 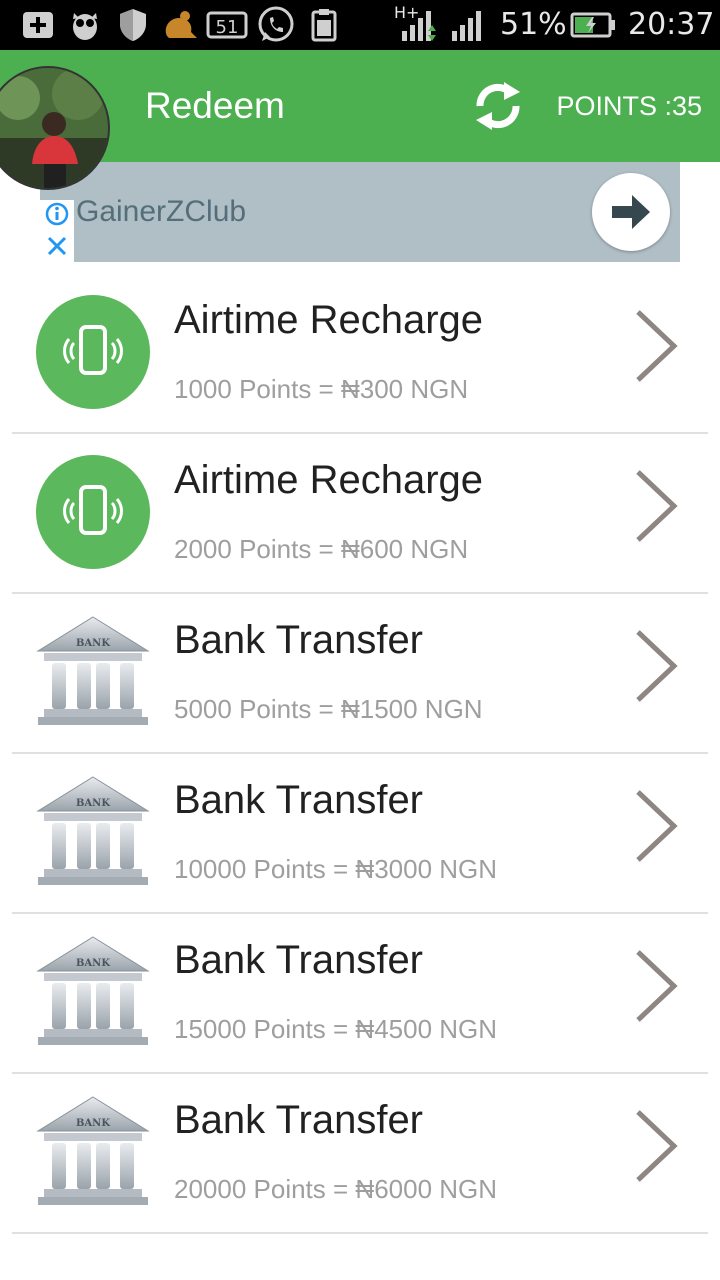 I want to click on redeem-option-row: Airtime Recharge 1000 Points = ₦300 NGN, so click(x=360, y=354).